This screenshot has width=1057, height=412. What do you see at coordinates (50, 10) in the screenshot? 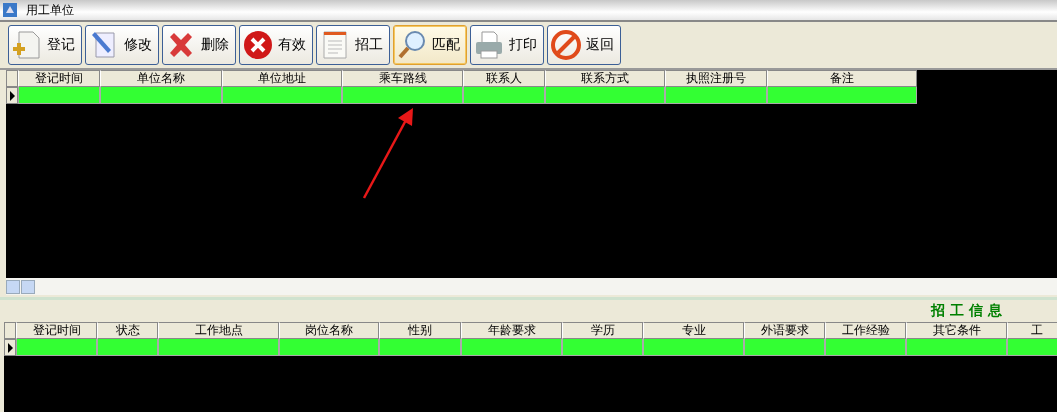
I see `window-title: 用工单位` at bounding box center [50, 10].